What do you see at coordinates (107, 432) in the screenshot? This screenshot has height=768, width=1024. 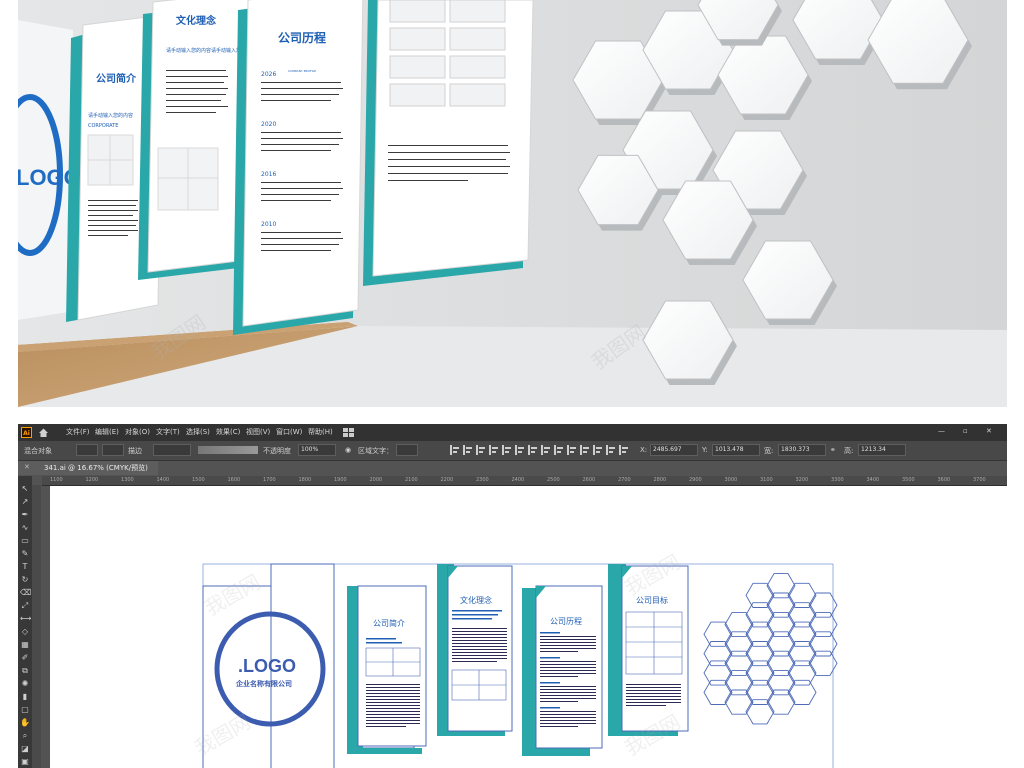 I see `menu-edit: 编辑(E)` at bounding box center [107, 432].